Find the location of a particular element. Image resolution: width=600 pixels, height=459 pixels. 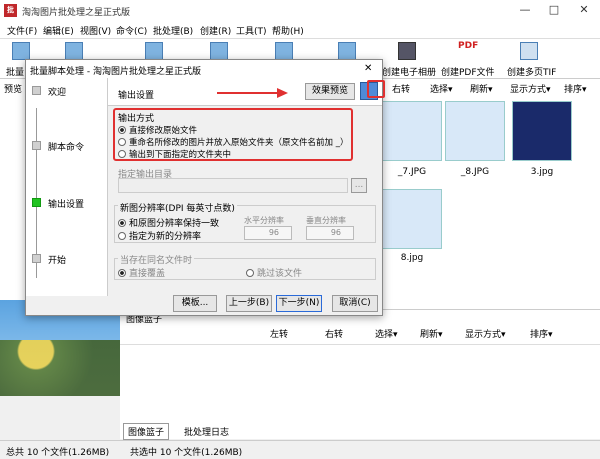

menu-help: 帮助(H) is located at coordinates (288, 30).